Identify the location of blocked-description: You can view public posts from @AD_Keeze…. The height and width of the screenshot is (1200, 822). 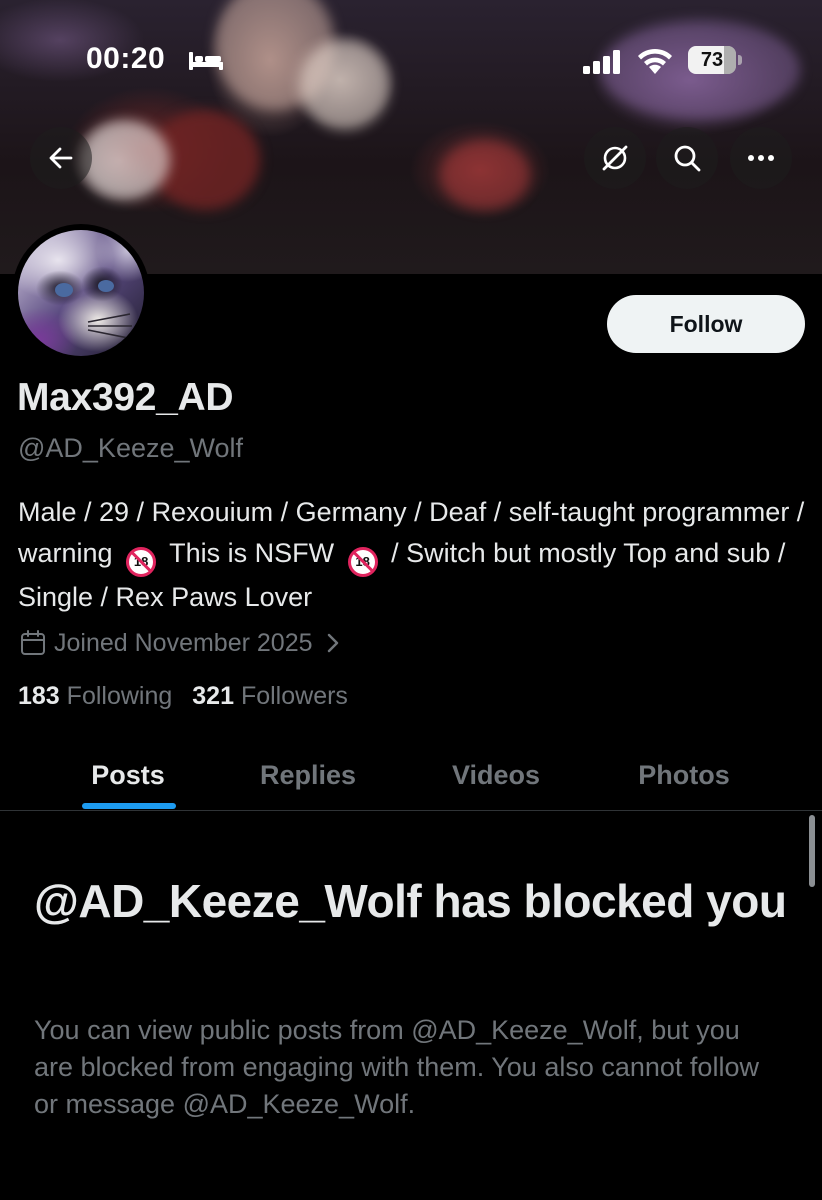
(396, 1067).